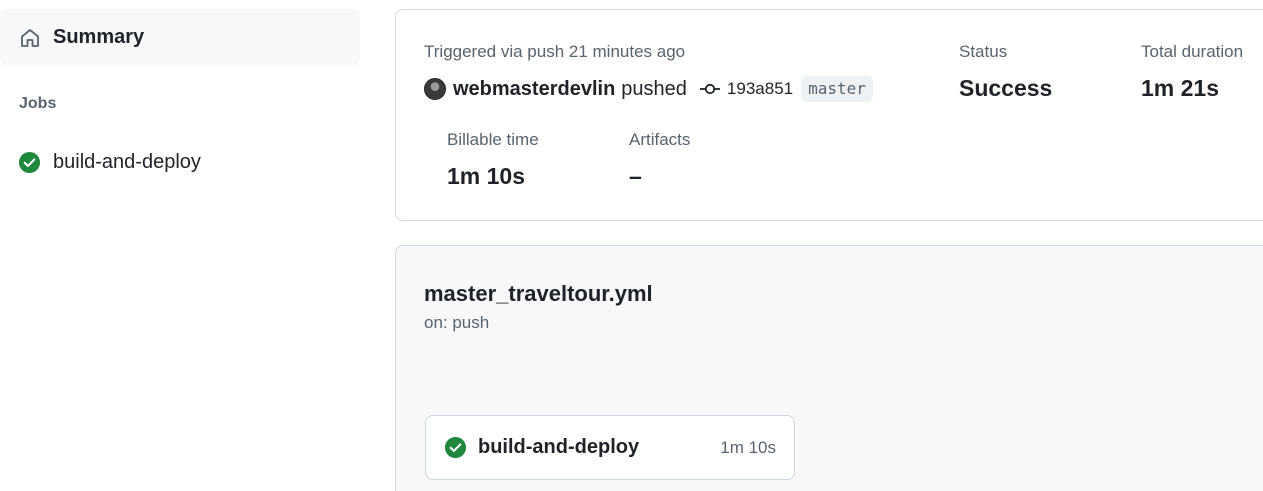 Image resolution: width=1263 pixels, height=491 pixels. I want to click on home-icon, so click(30, 38).